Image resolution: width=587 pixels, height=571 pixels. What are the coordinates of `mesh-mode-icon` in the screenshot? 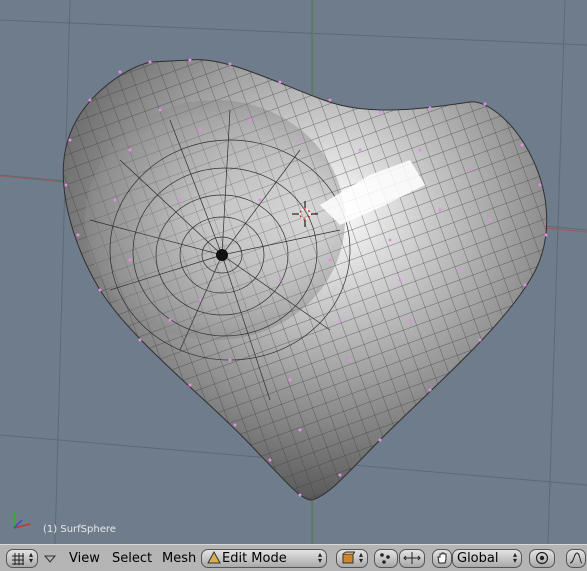 It's located at (214, 557).